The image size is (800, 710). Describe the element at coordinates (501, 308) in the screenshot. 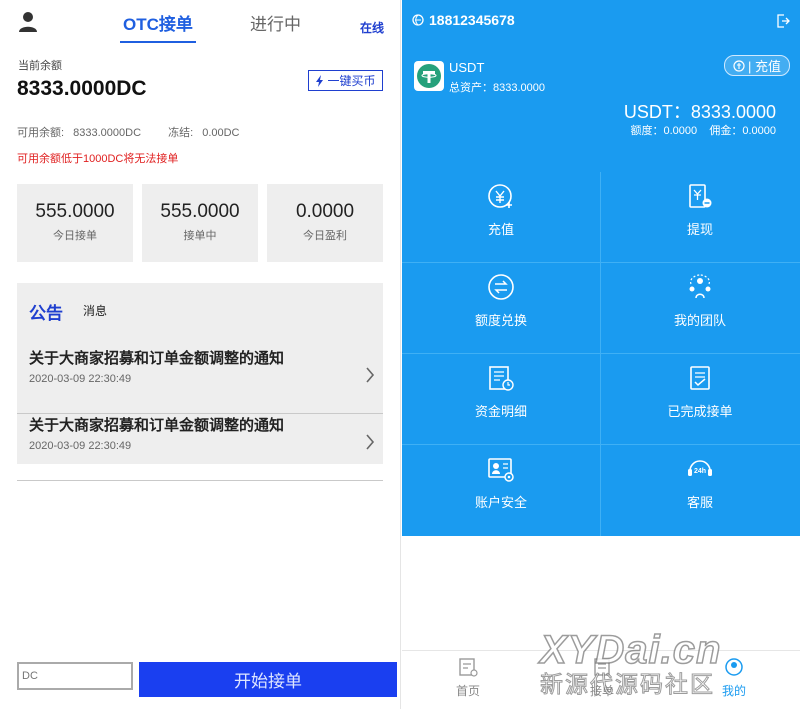

I see `menu-quota-exchange: 额度兑换` at that location.